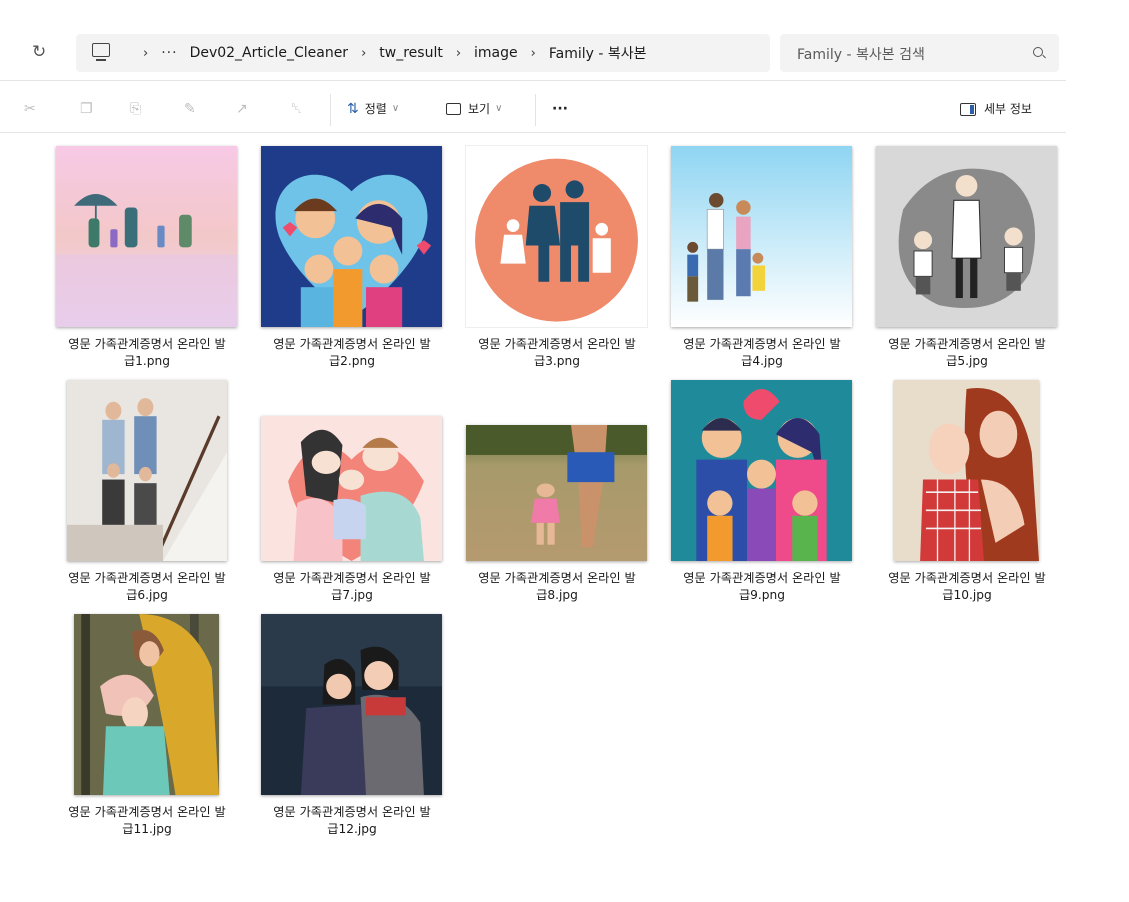 Image resolution: width=1129 pixels, height=902 pixels. What do you see at coordinates (269, 53) in the screenshot?
I see `breadcrumb-item: Dev02_Article_Cleaner` at bounding box center [269, 53].